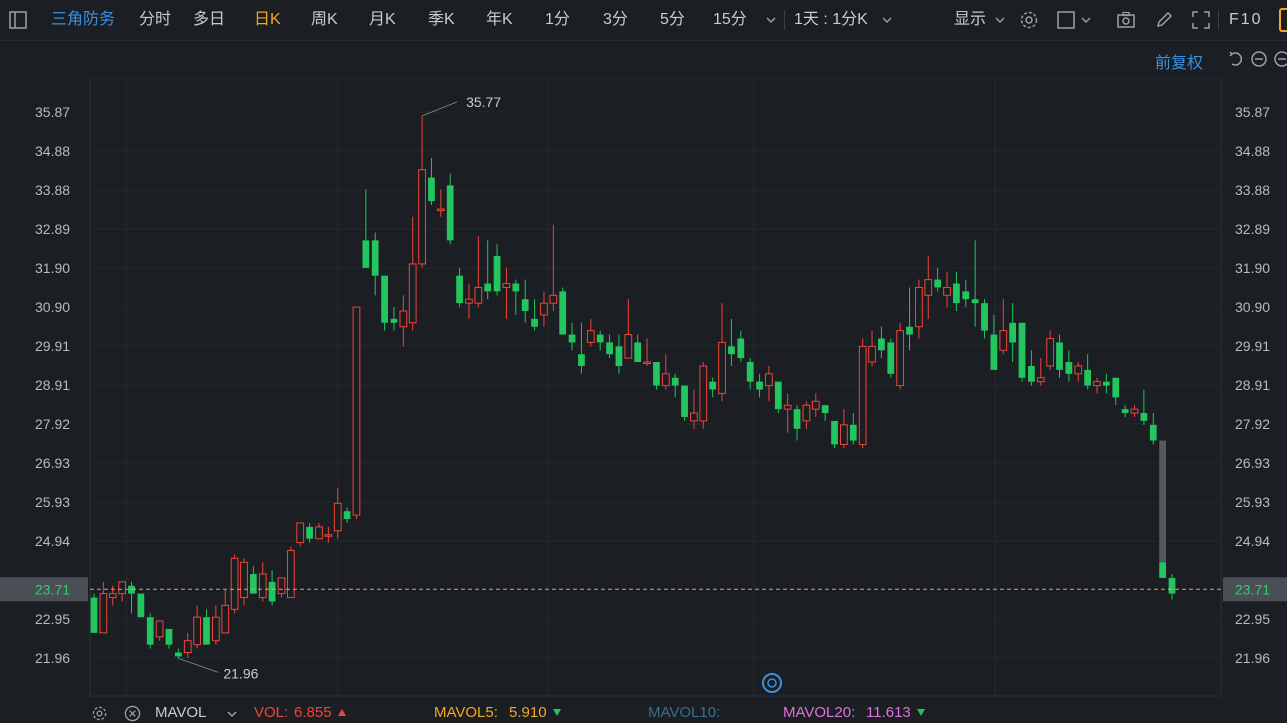 This screenshot has width=1287, height=723. I want to click on tab-weekly-k: 周K, so click(324, 20).